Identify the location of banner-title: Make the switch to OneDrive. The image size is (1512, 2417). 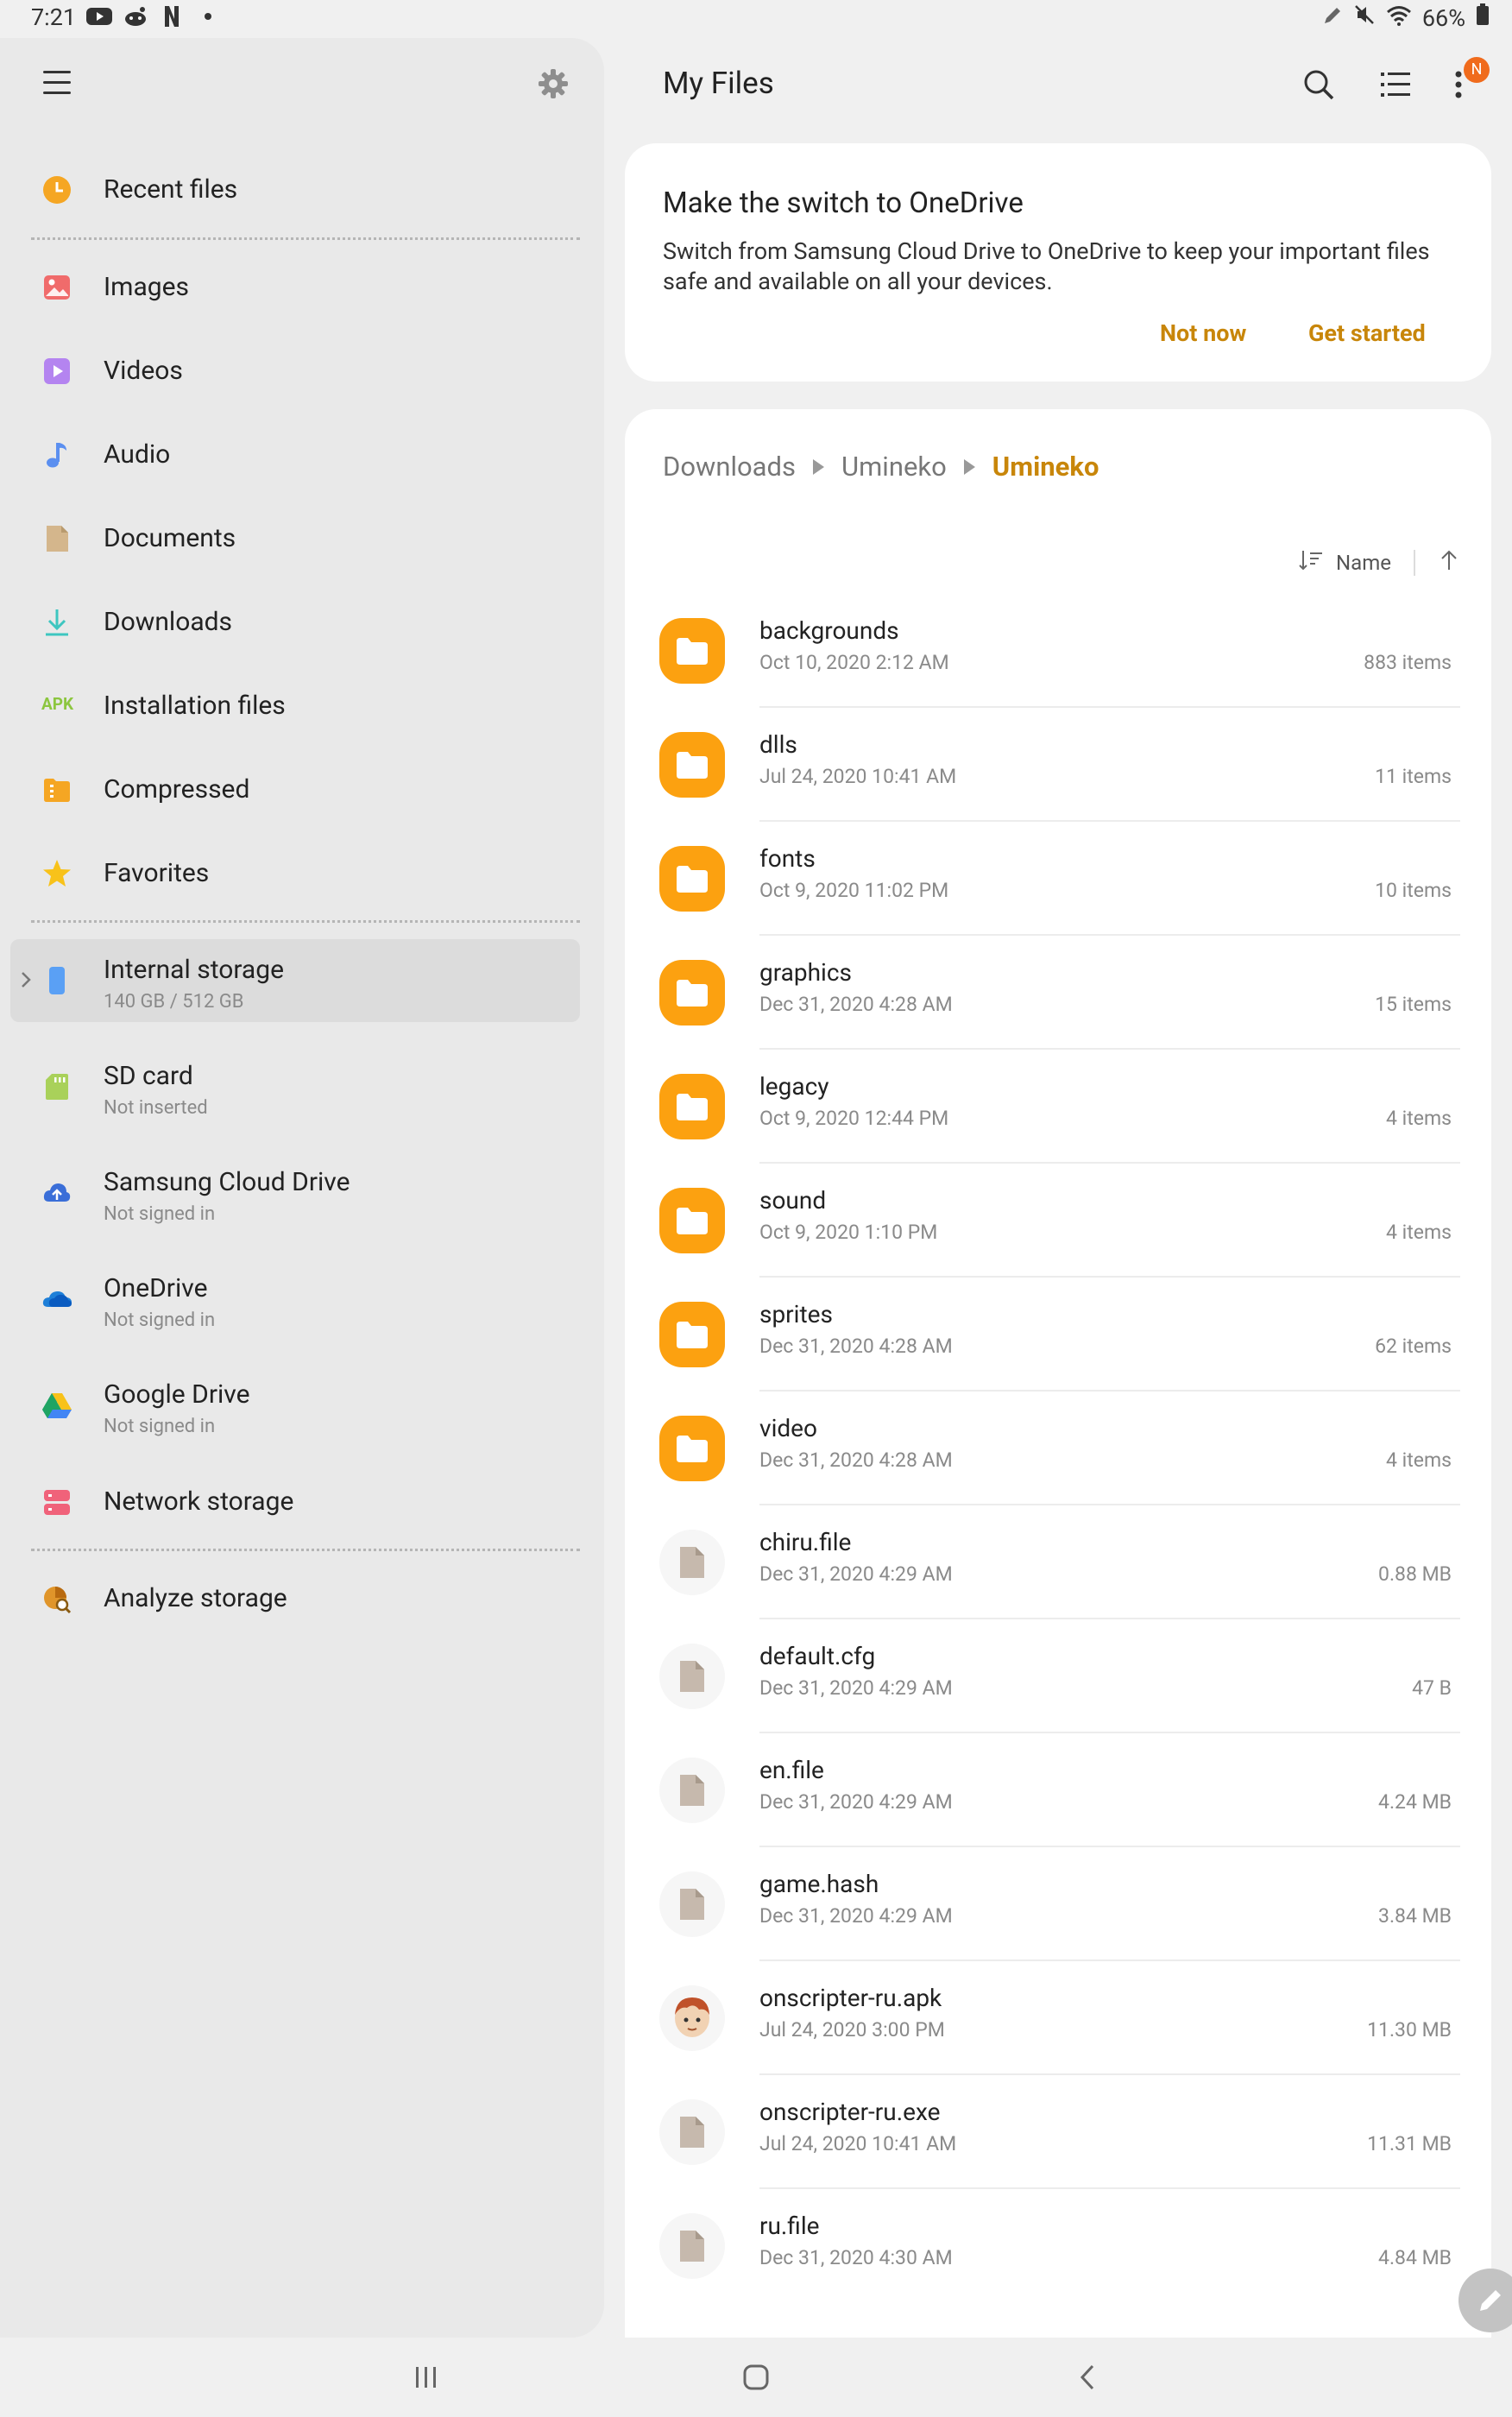
(844, 203).